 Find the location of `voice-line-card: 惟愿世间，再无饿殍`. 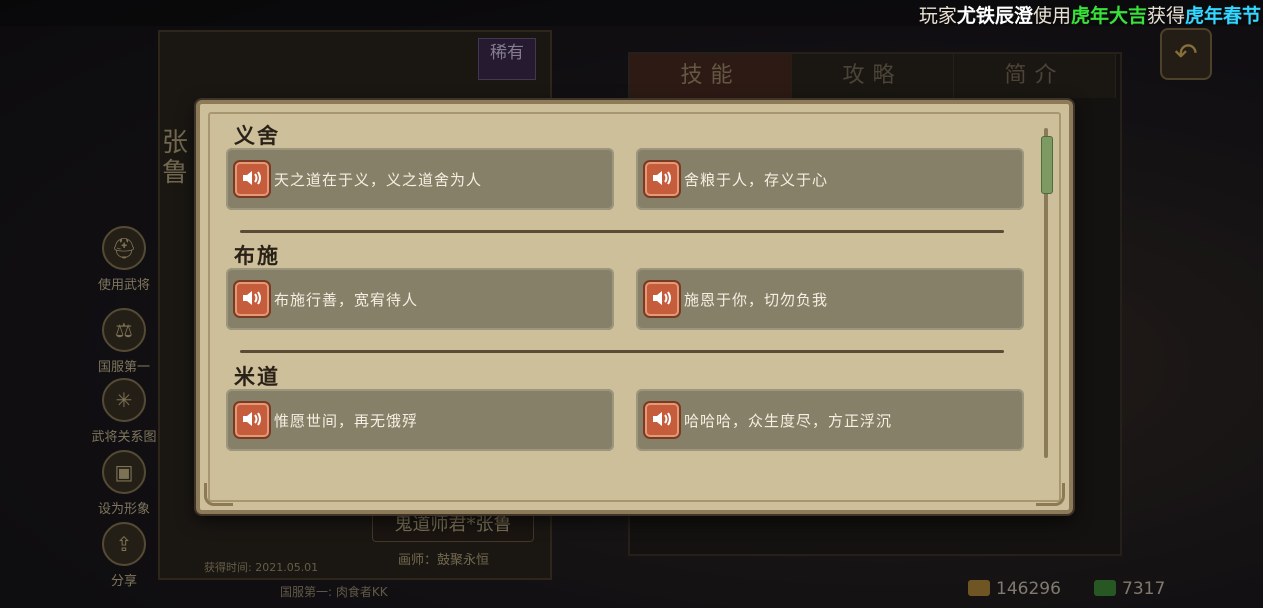

voice-line-card: 惟愿世间，再无饿殍 is located at coordinates (420, 420).